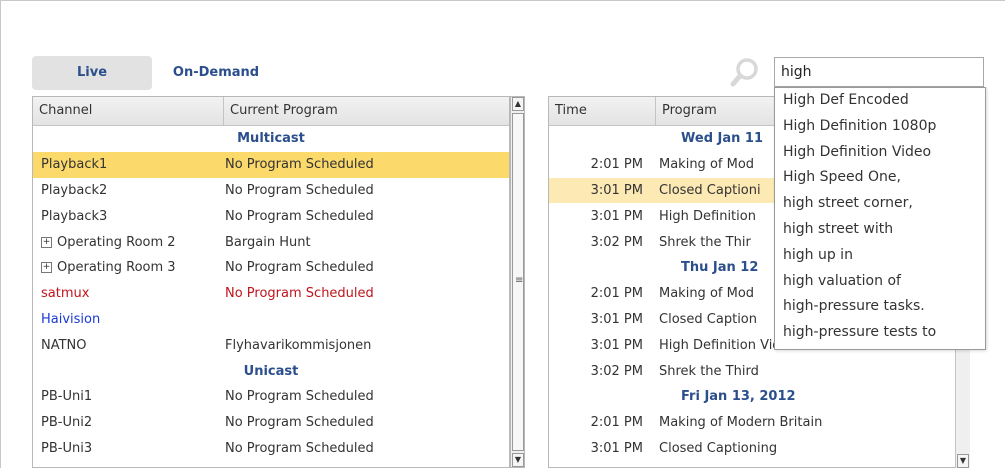 This screenshot has height=468, width=1005. What do you see at coordinates (880, 307) in the screenshot?
I see `suggestion-item: high-pressure tasks.` at bounding box center [880, 307].